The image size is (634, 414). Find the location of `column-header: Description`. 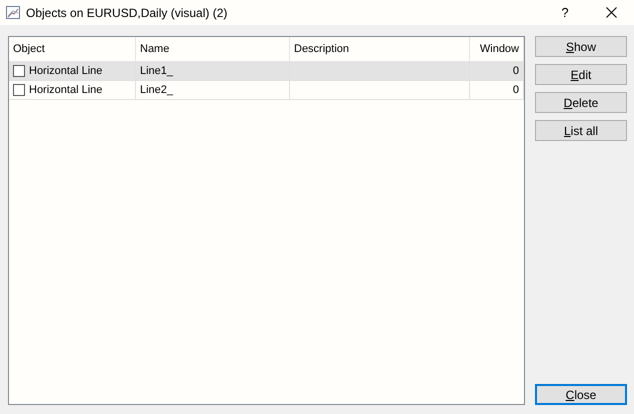

column-header: Description is located at coordinates (380, 49).